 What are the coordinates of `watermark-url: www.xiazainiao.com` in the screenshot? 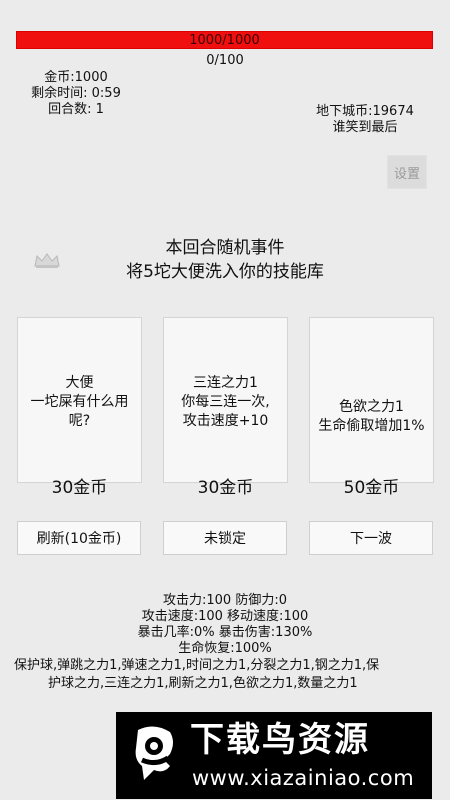 It's located at (303, 778).